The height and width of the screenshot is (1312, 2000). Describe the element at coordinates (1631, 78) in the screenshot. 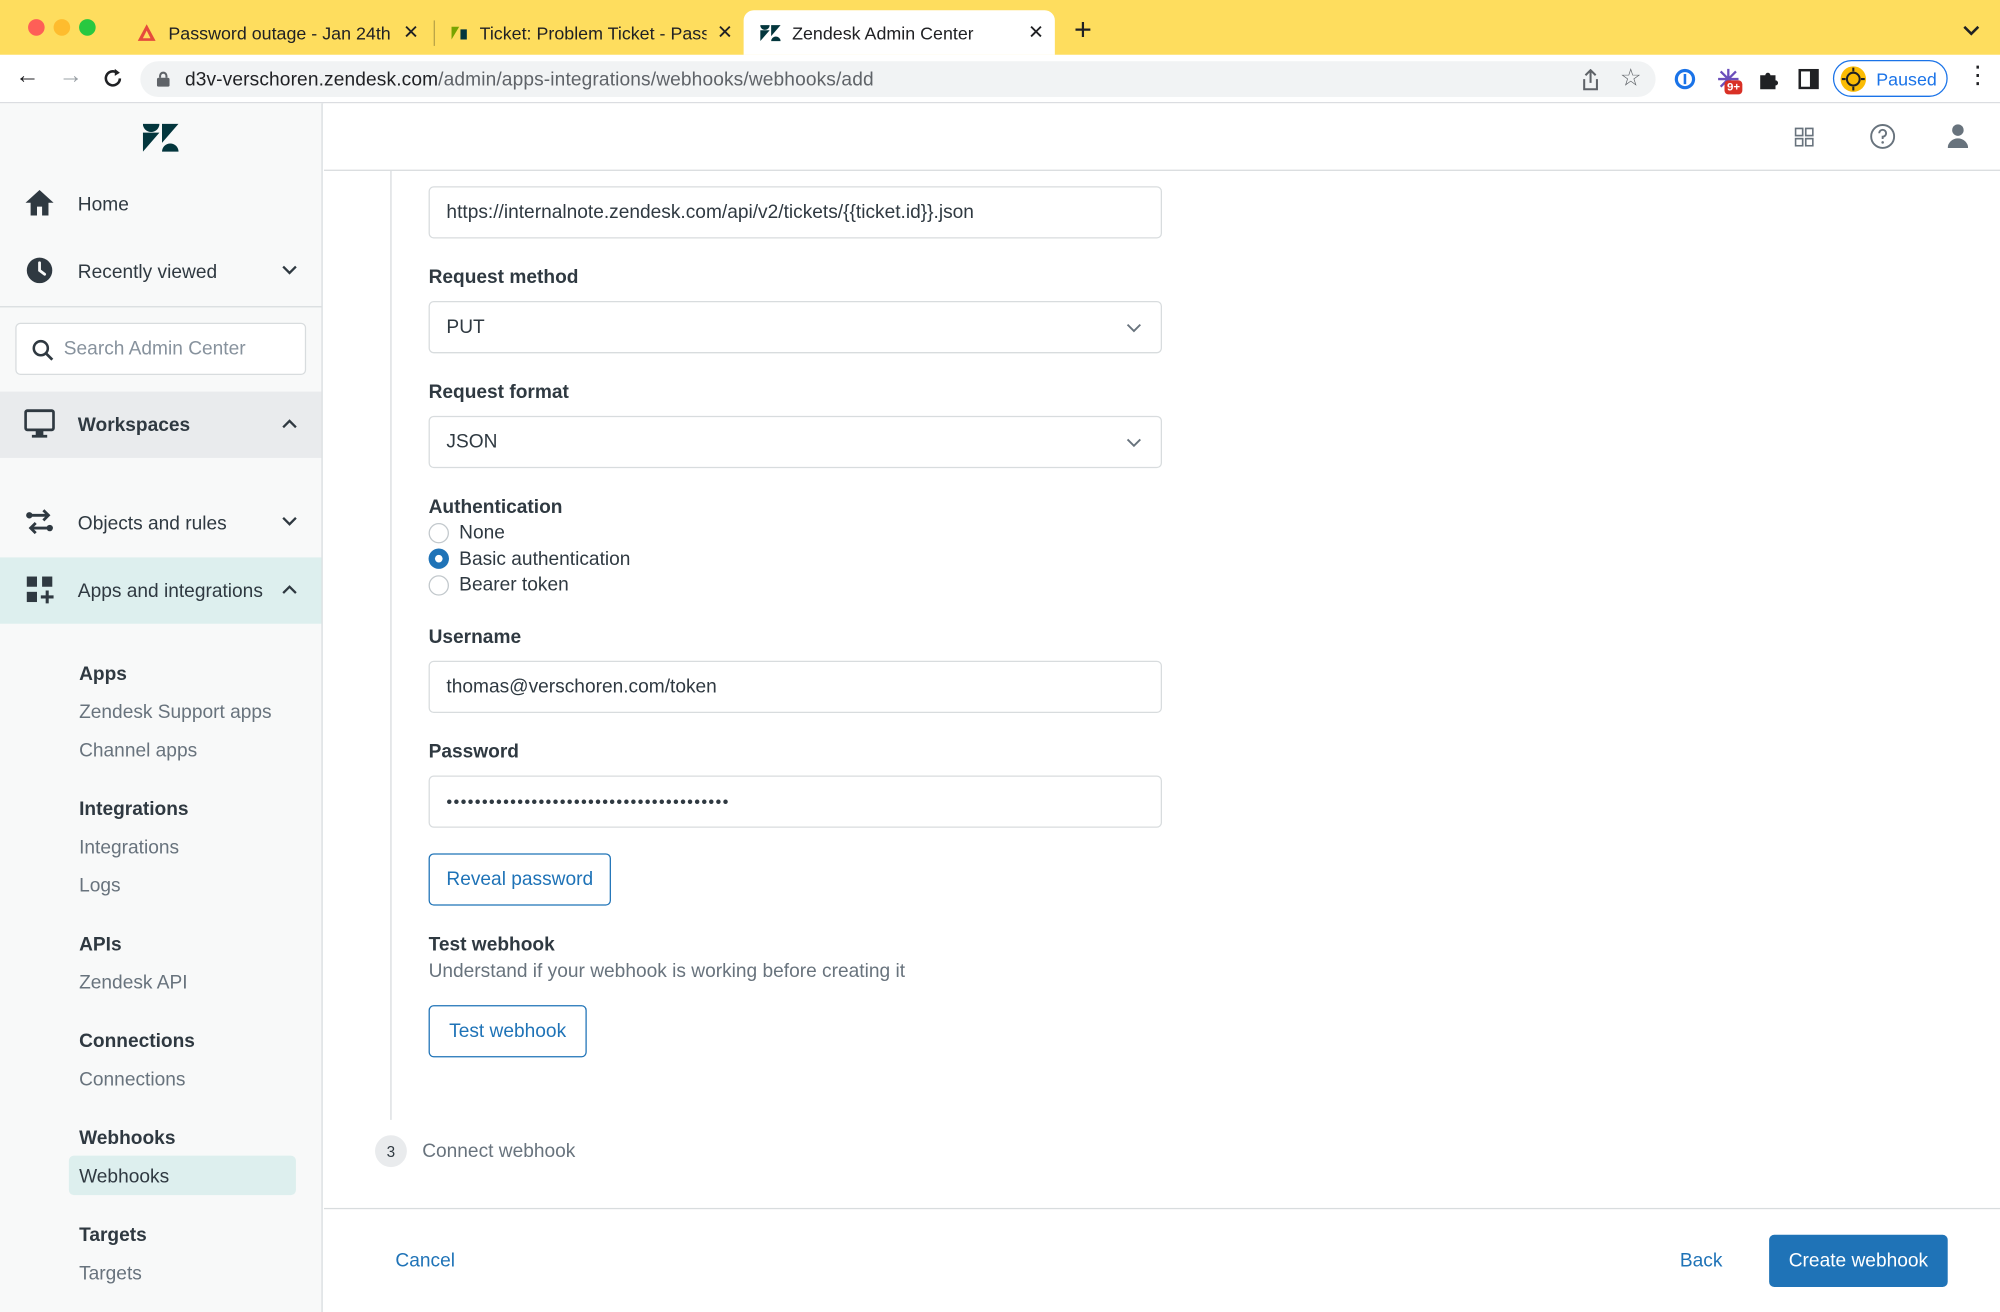

I see `bookmark-star-icon: ☆` at that location.